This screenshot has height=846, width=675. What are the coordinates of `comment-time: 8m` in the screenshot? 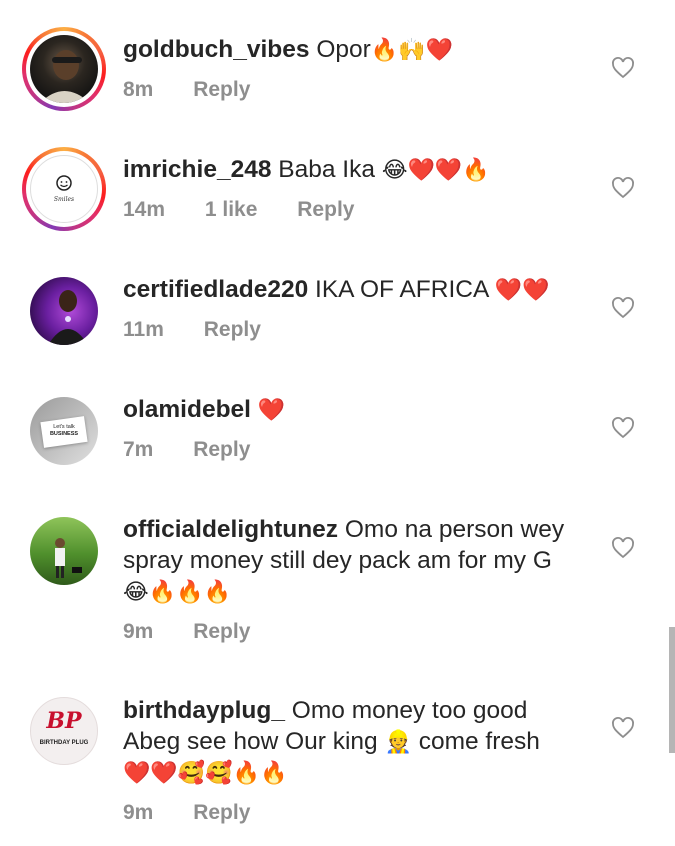 It's located at (138, 89).